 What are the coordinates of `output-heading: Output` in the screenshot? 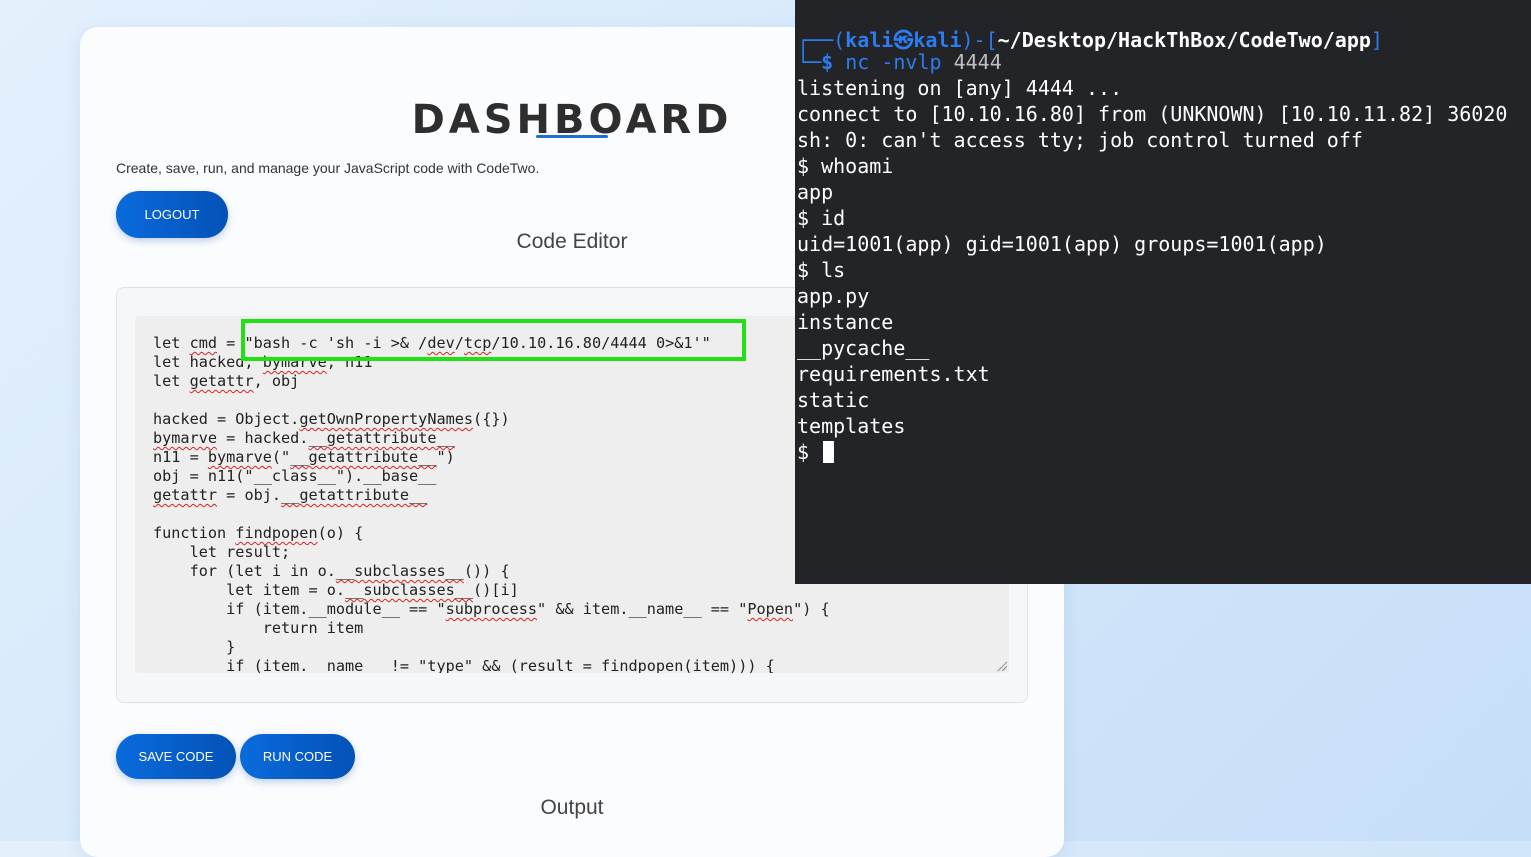 It's located at (572, 807).